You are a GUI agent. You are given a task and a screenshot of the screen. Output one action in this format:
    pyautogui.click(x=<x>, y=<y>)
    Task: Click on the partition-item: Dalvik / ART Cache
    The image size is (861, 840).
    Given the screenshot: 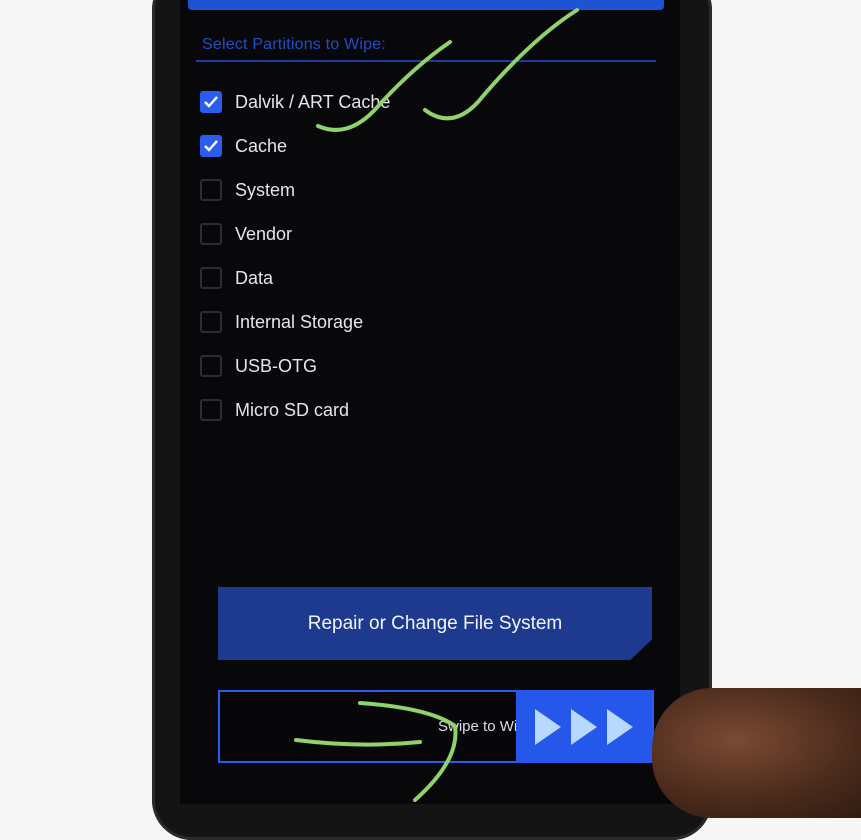 What is the action you would take?
    pyautogui.click(x=410, y=102)
    